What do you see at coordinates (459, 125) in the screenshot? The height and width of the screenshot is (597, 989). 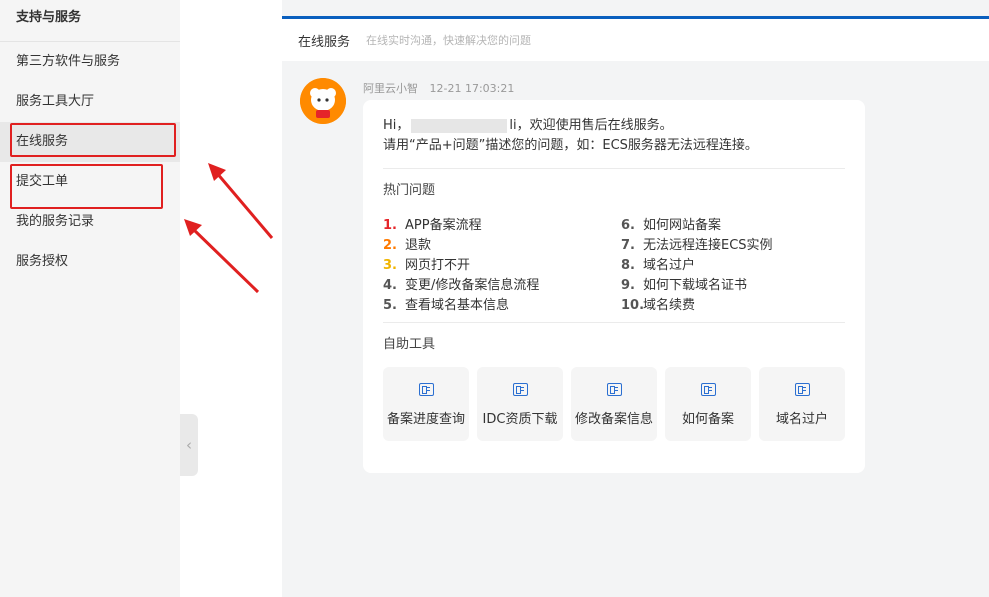 I see `redacted-username` at bounding box center [459, 125].